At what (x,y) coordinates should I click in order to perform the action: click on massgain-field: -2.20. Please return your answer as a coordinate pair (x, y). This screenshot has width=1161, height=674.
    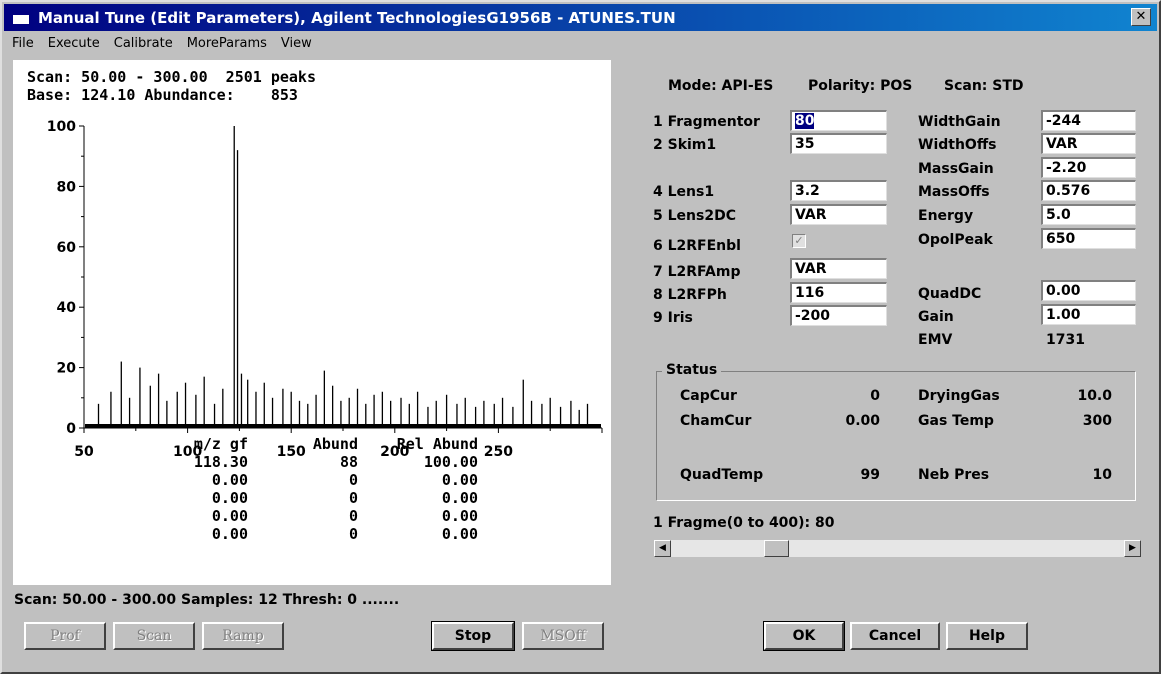
    Looking at the image, I should click on (1088, 167).